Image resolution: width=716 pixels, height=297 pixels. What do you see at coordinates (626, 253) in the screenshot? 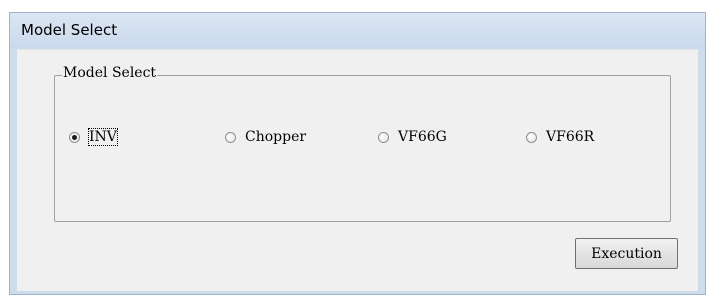
I see `execution-button: Execution` at bounding box center [626, 253].